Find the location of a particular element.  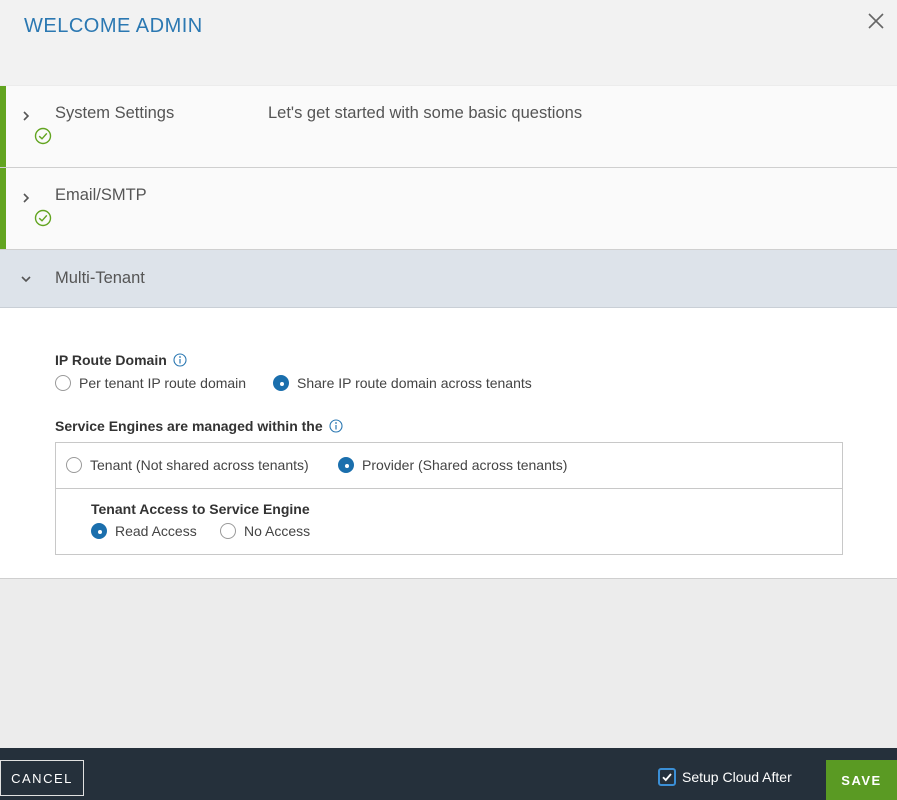

radio-no-access: No Access is located at coordinates (265, 531).